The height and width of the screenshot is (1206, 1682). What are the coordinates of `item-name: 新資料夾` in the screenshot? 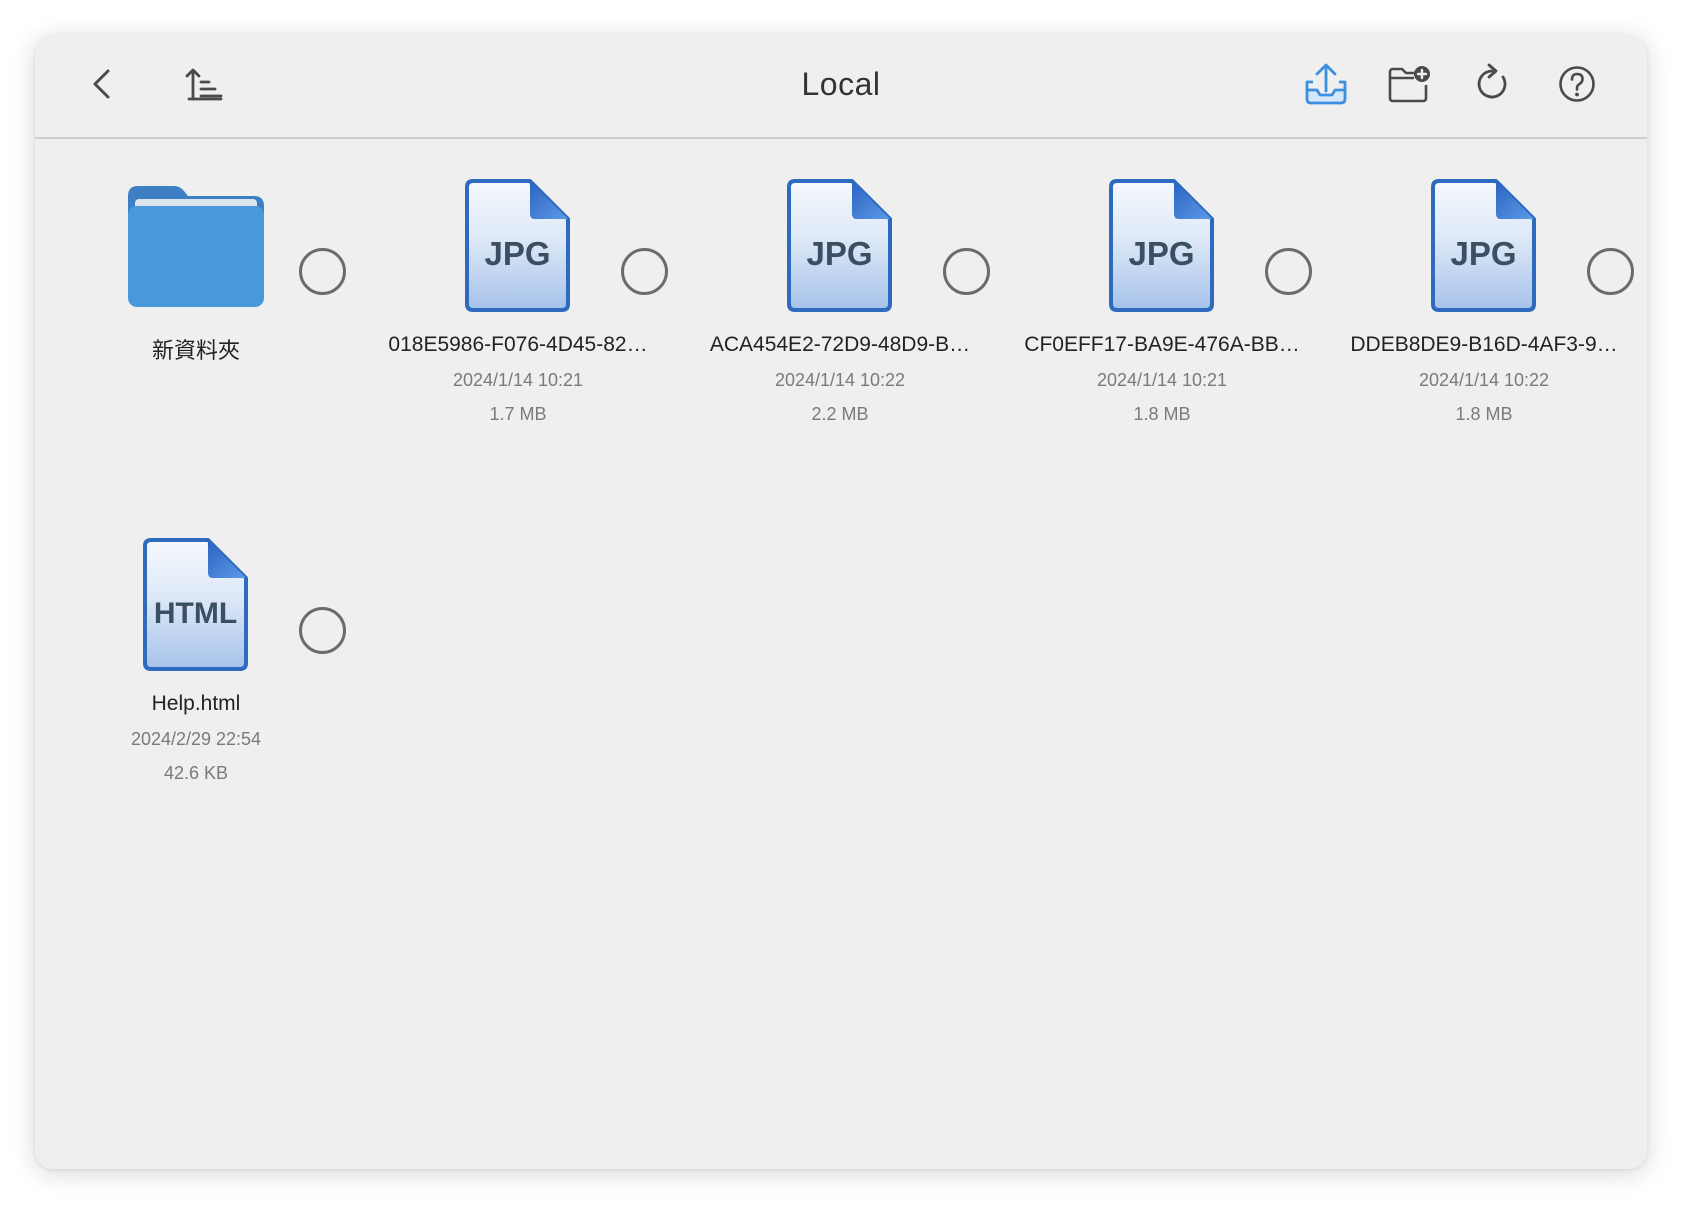 It's located at (195, 350).